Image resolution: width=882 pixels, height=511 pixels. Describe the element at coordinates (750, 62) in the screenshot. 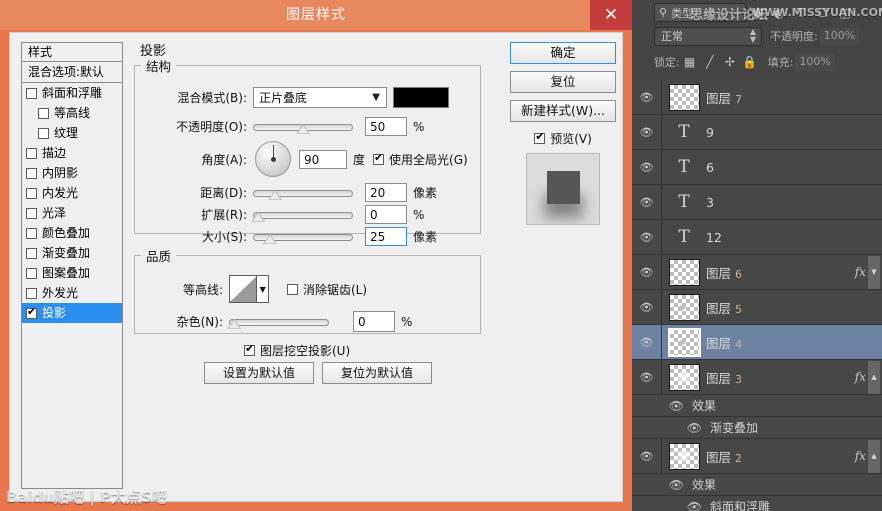

I see `lock-all-icon: 🔒` at that location.